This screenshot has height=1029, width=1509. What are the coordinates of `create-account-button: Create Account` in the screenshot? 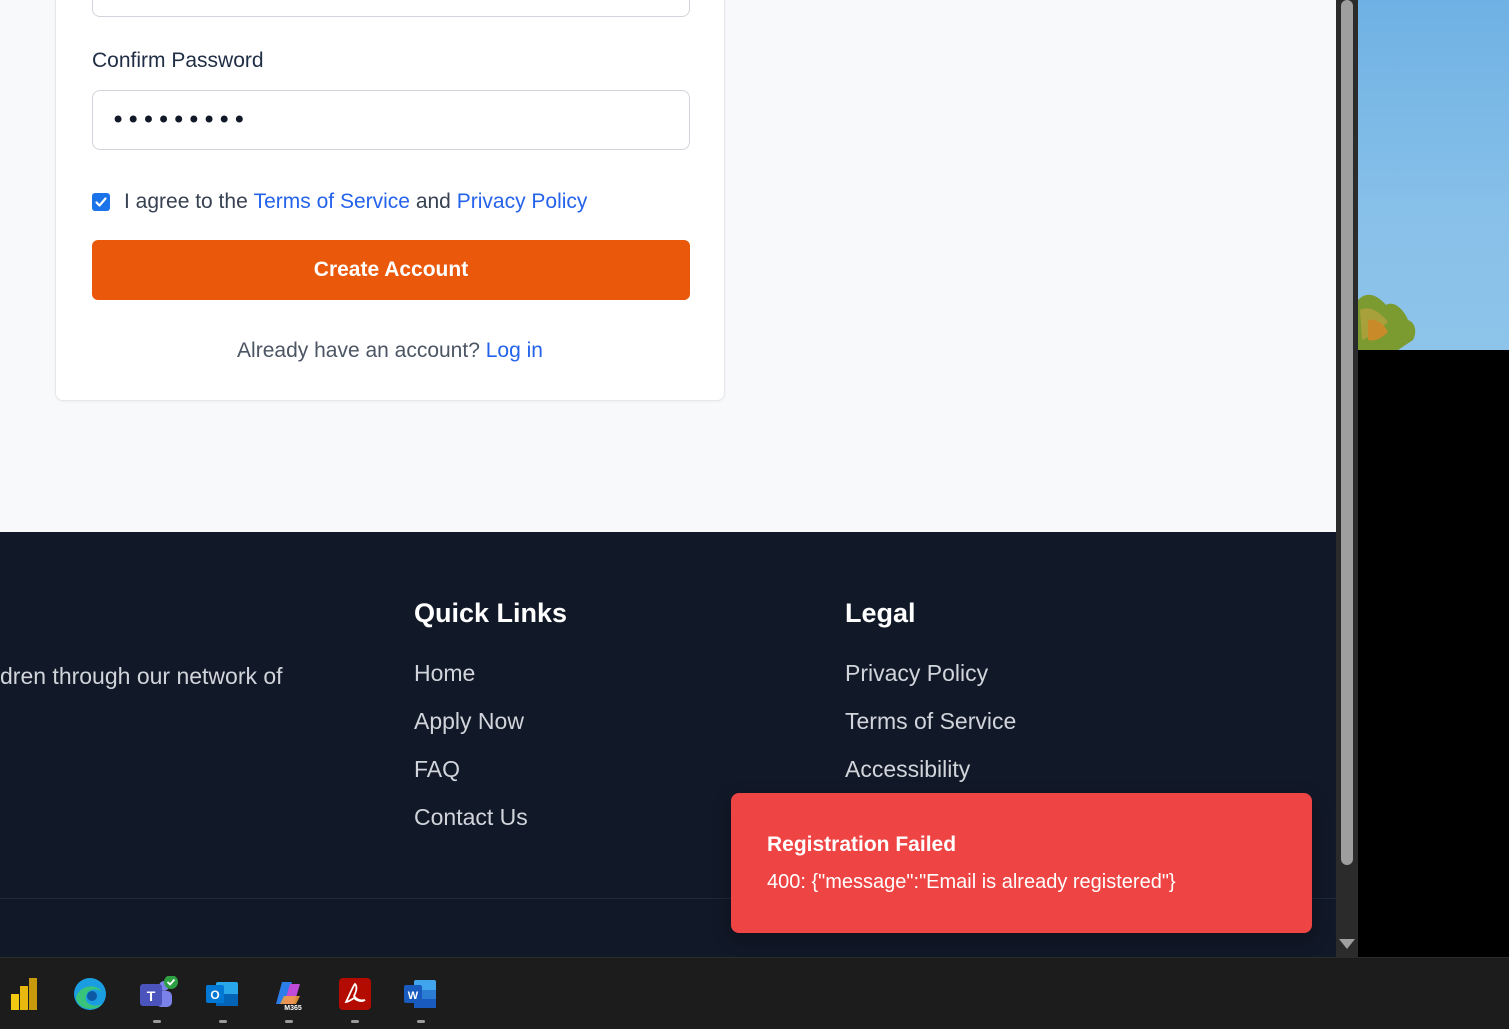 It's located at (391, 270).